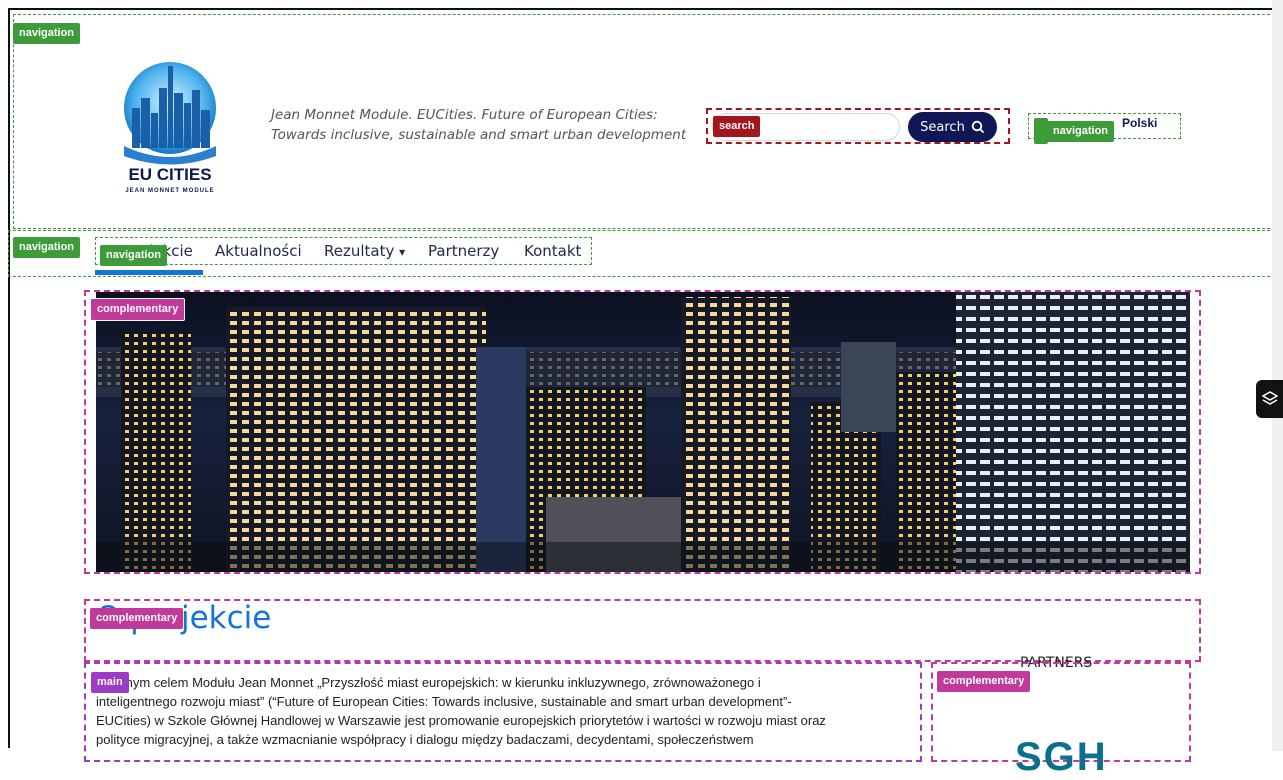 The image size is (1283, 780). I want to click on main-annotation: main, so click(110, 682).